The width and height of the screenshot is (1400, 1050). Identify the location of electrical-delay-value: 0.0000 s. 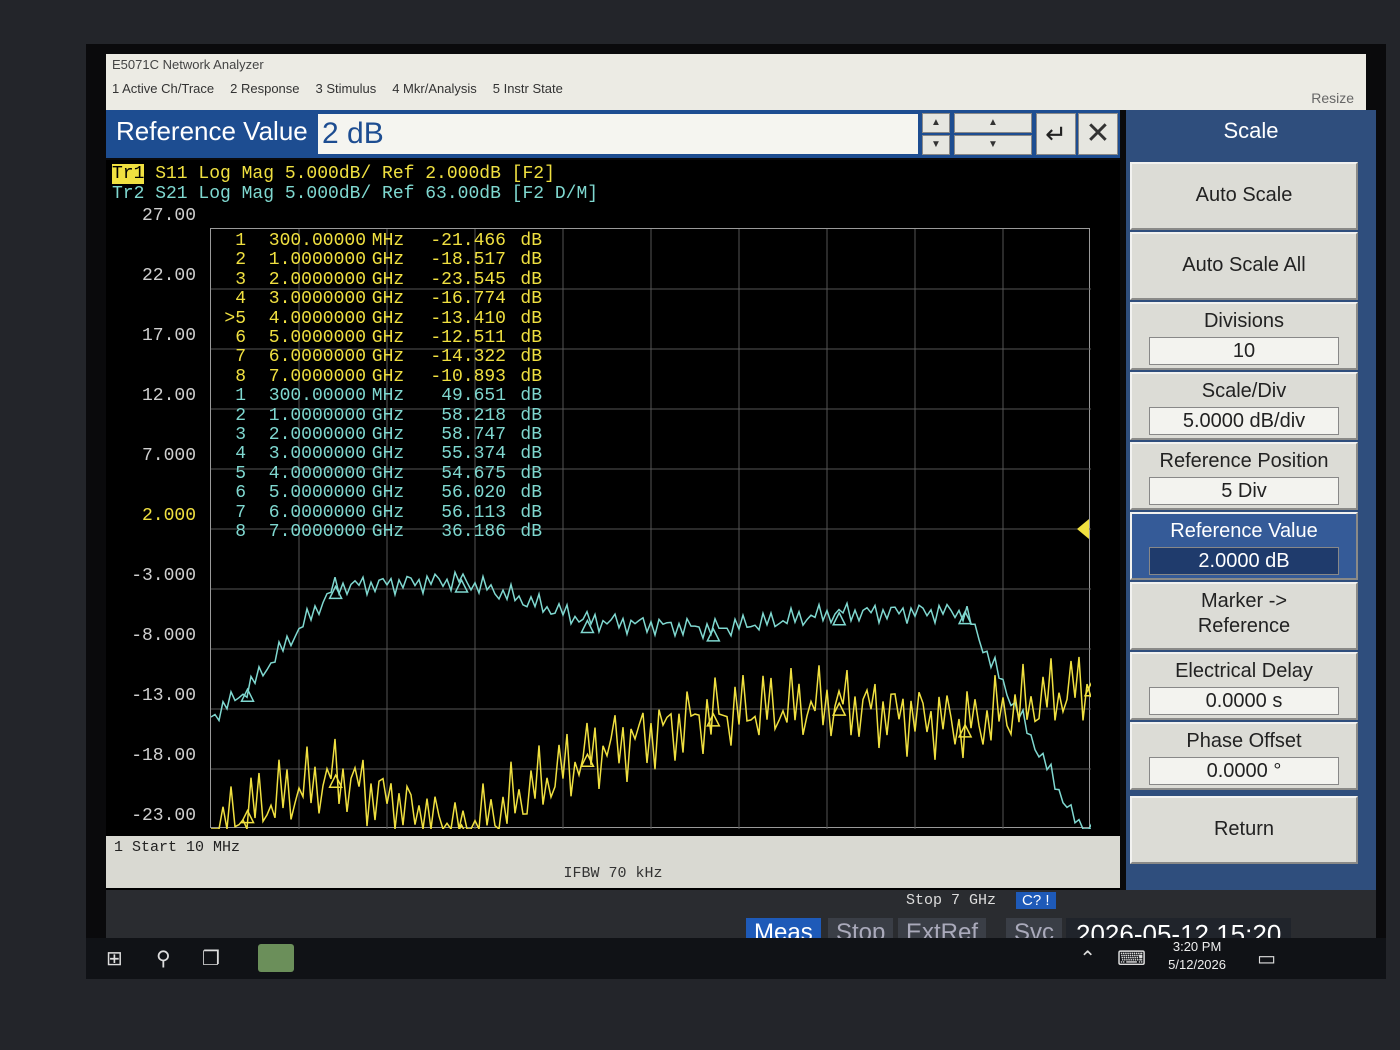
(1244, 701).